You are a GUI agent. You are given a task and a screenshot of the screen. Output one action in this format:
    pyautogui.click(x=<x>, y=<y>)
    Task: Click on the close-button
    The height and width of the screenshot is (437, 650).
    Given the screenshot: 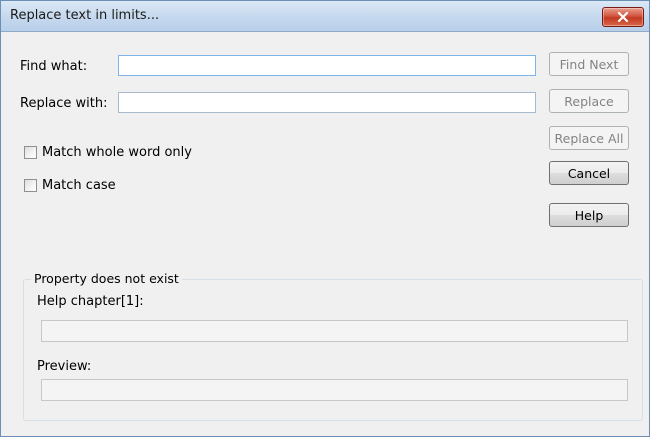 What is the action you would take?
    pyautogui.click(x=623, y=17)
    